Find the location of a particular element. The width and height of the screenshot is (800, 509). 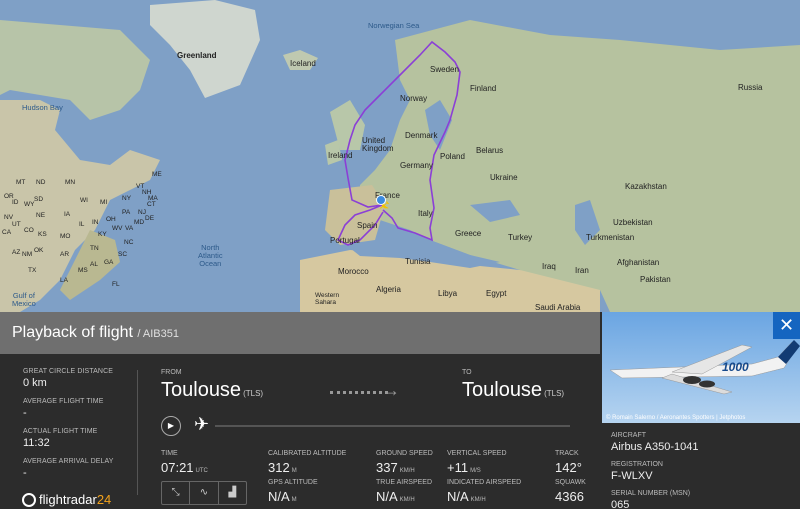

state-label: AZ is located at coordinates (16, 252).